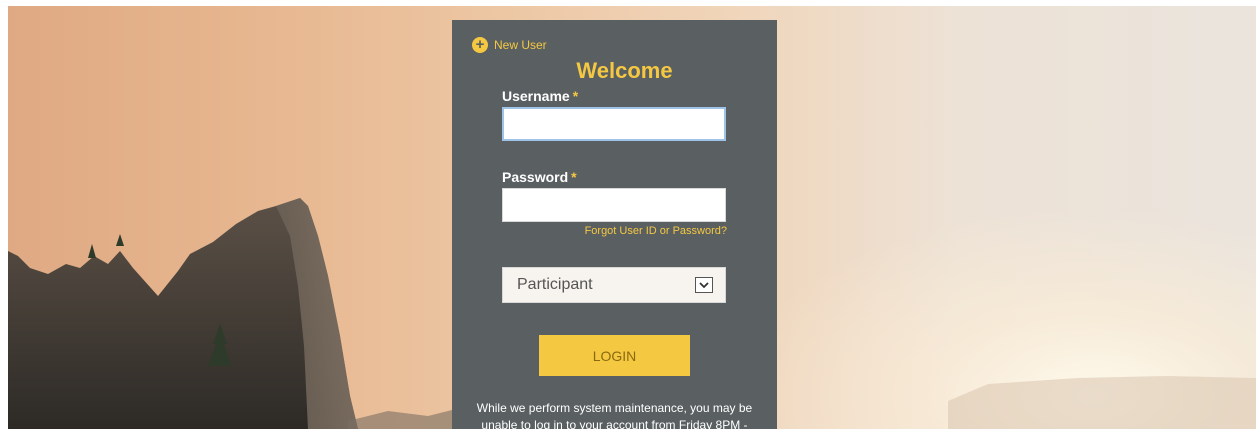 This screenshot has height=434, width=1256. Describe the element at coordinates (480, 45) in the screenshot. I see `plus-circle-icon: +` at that location.